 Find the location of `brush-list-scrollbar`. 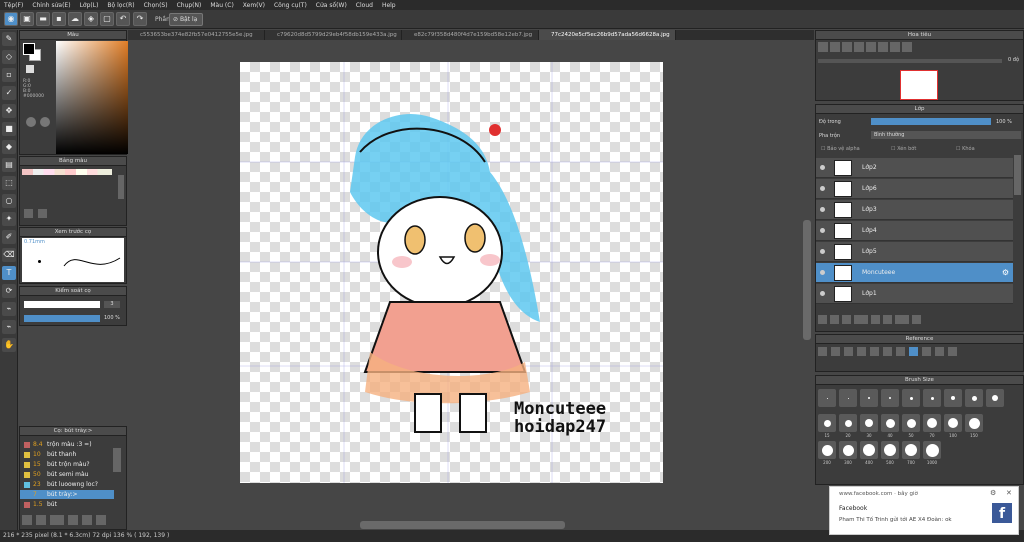

brush-list-scrollbar is located at coordinates (117, 460).